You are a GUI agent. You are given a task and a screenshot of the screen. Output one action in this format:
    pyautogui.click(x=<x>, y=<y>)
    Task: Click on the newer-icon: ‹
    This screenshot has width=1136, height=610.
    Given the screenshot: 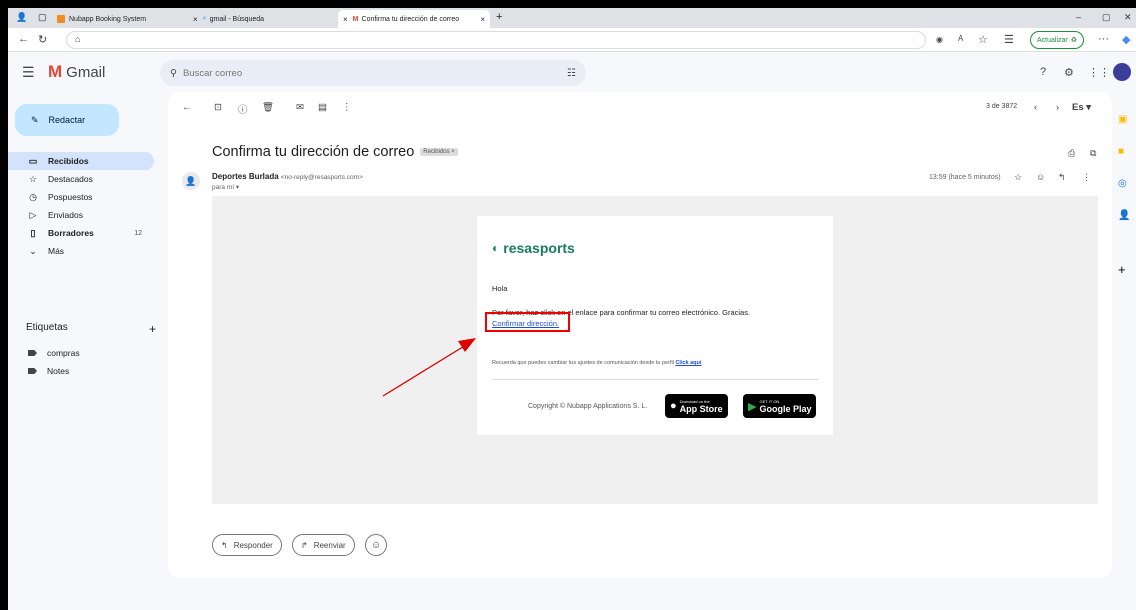 What is the action you would take?
    pyautogui.click(x=1035, y=107)
    